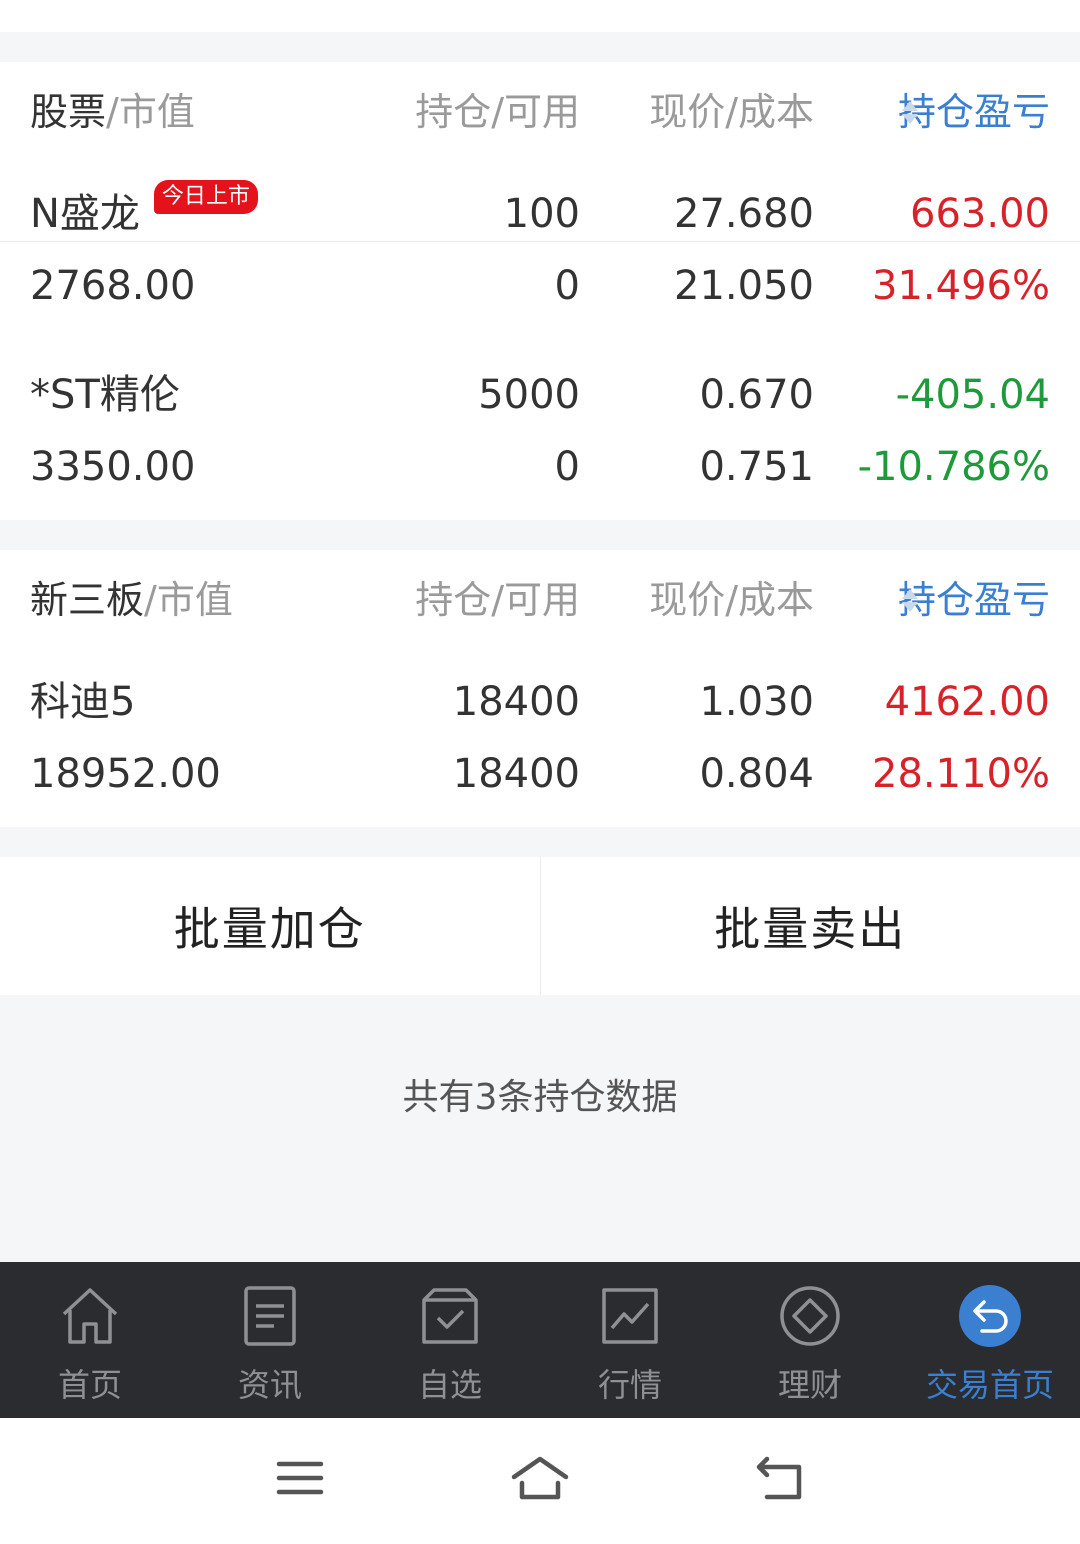  Describe the element at coordinates (516, 702) in the screenshot. I see `holding-qty: 18400` at that location.